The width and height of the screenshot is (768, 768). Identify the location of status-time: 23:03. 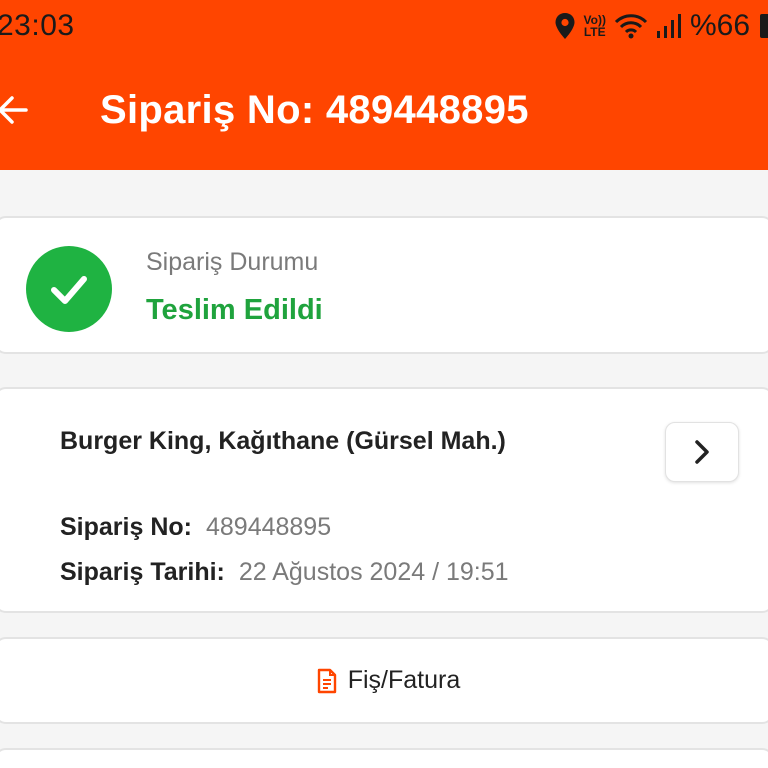
(37, 25).